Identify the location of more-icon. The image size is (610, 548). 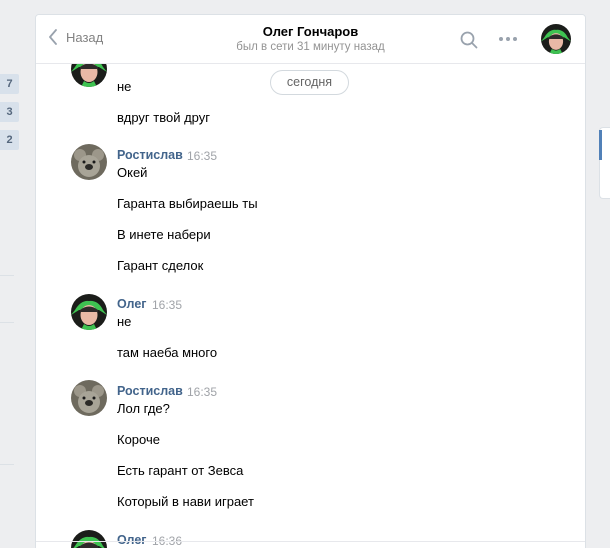
(508, 39).